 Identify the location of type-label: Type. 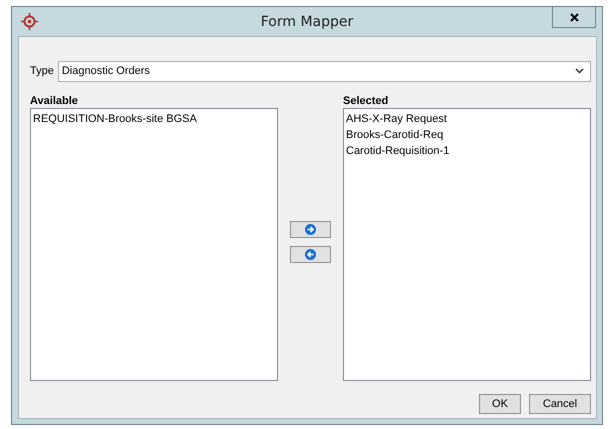
(42, 71).